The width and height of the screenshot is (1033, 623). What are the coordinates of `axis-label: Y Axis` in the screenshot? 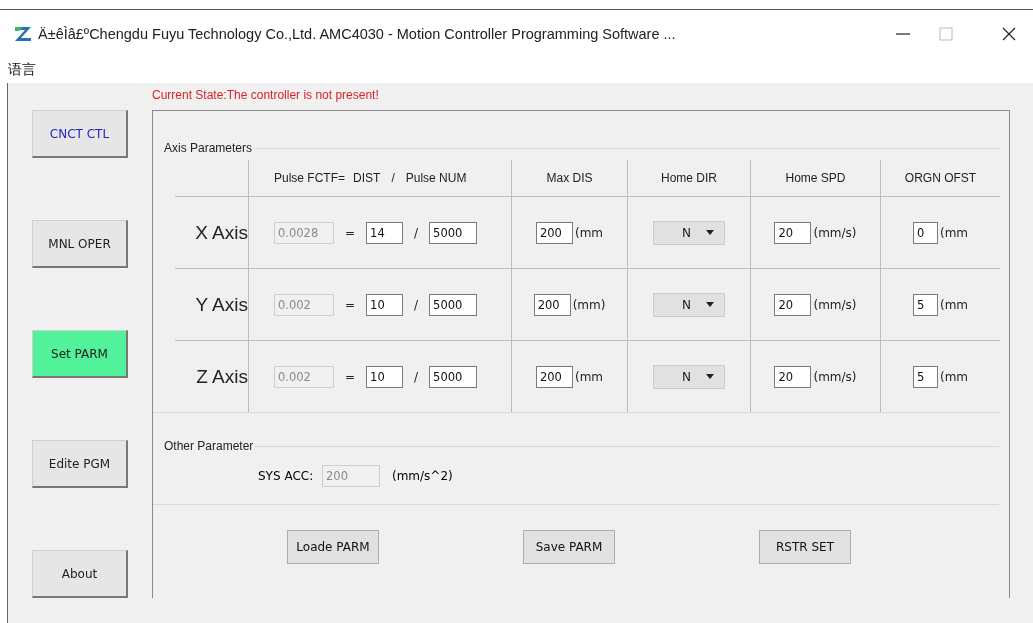 It's located at (221, 304).